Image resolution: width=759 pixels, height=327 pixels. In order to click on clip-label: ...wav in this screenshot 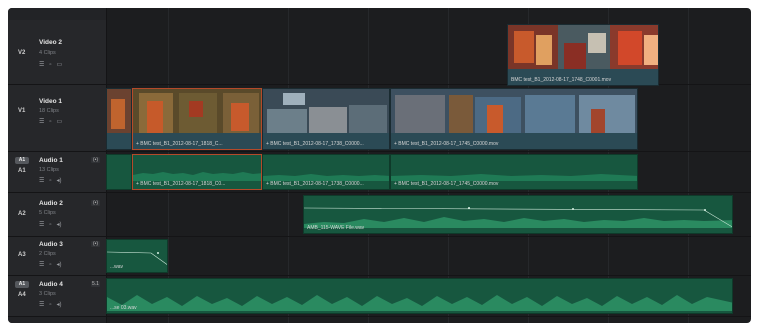, I will do `click(117, 267)`.